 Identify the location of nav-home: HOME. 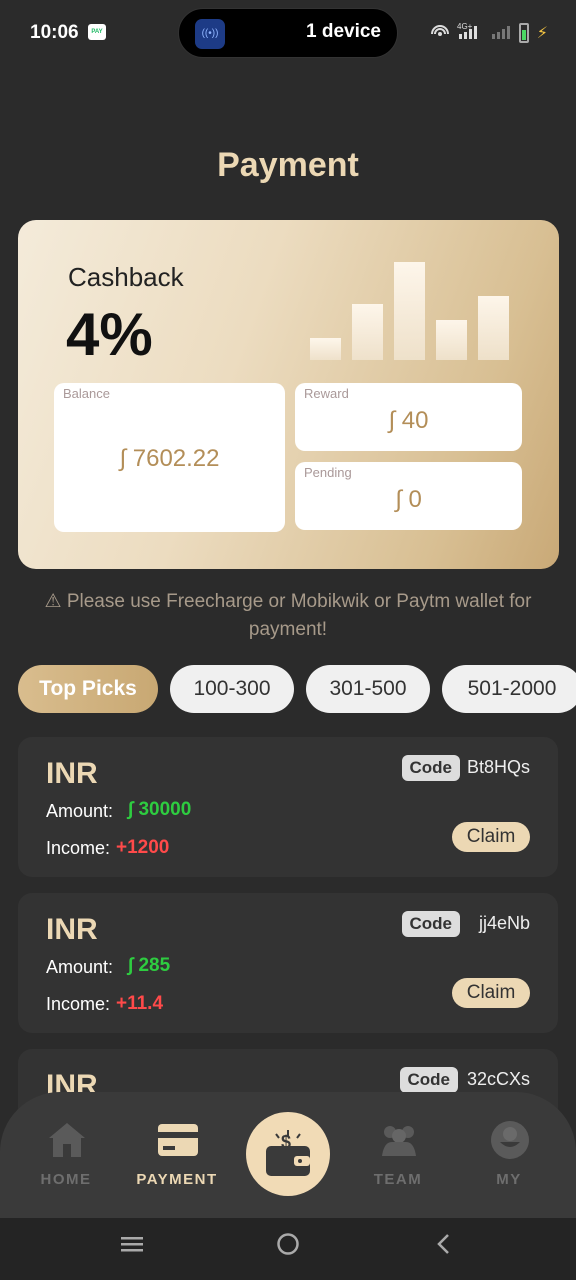
(66, 1155).